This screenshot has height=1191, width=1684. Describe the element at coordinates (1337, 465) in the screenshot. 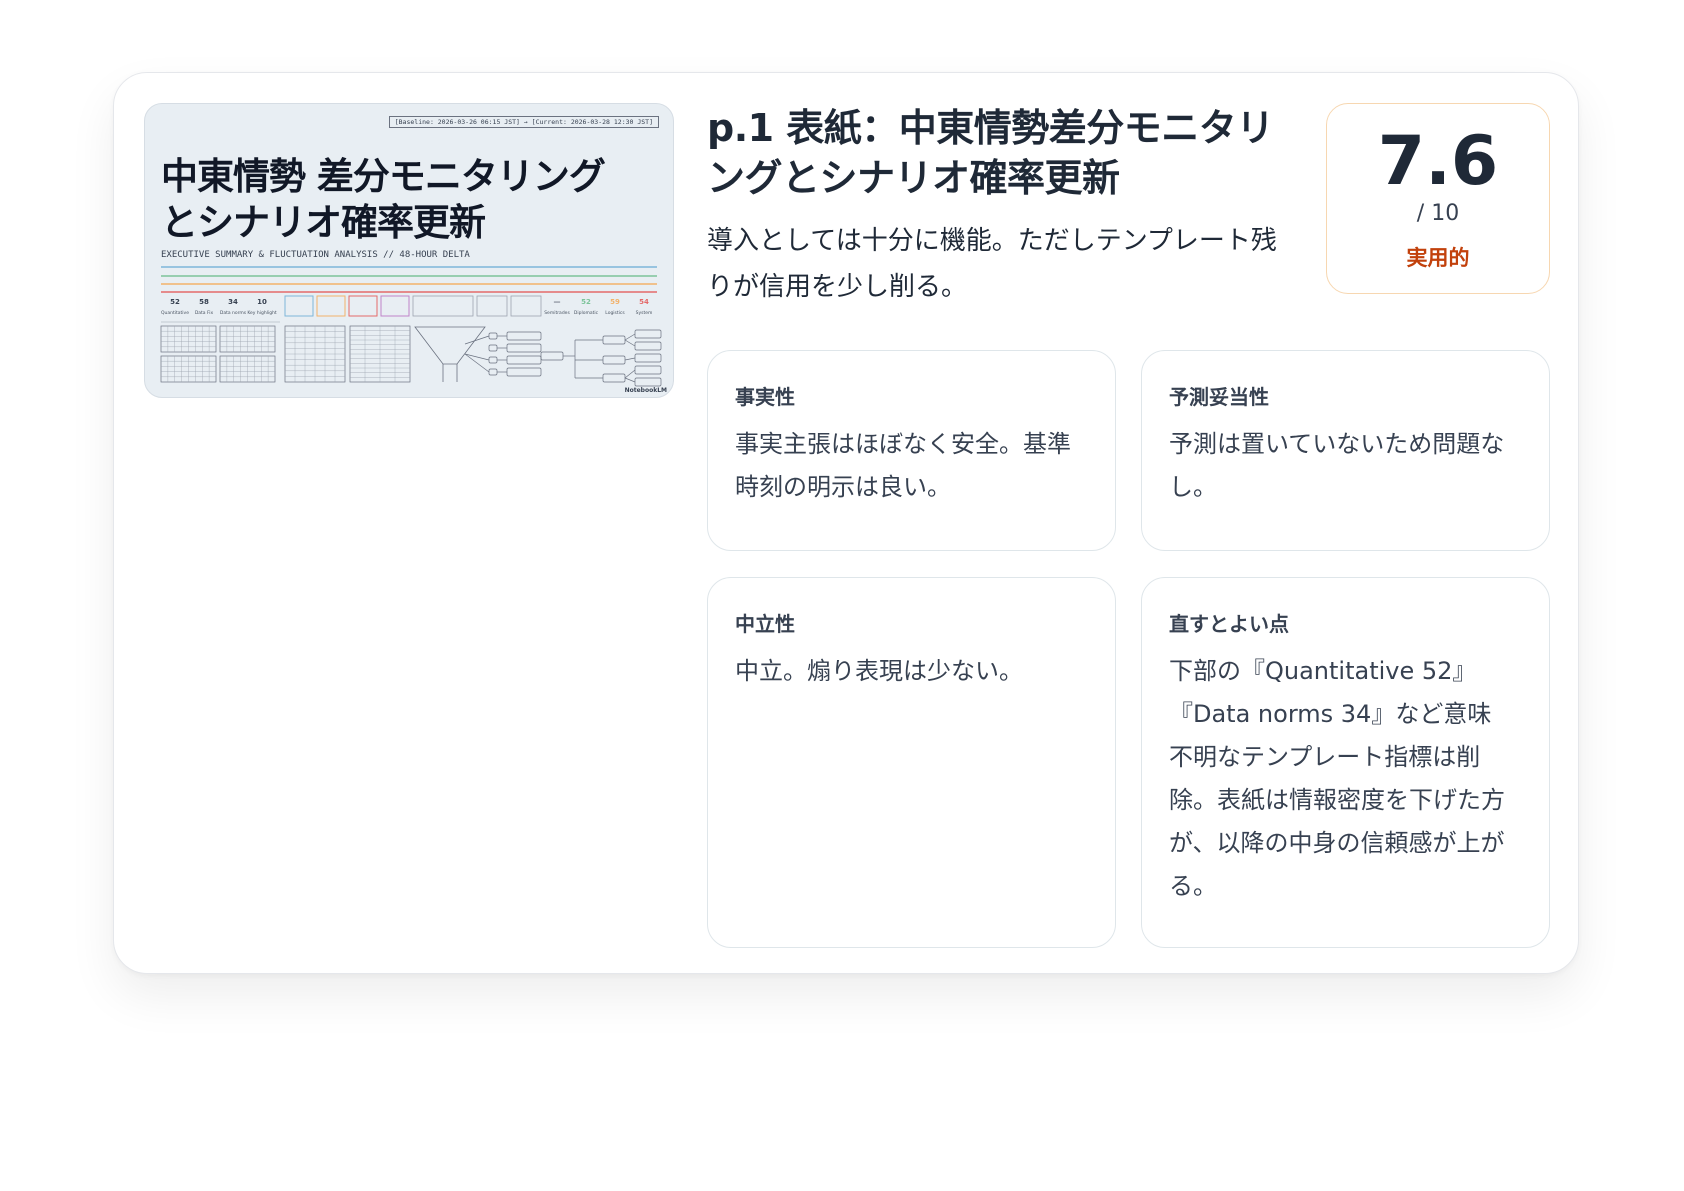

I see `criterion-body: 予測は置いていないため問題なし。` at that location.